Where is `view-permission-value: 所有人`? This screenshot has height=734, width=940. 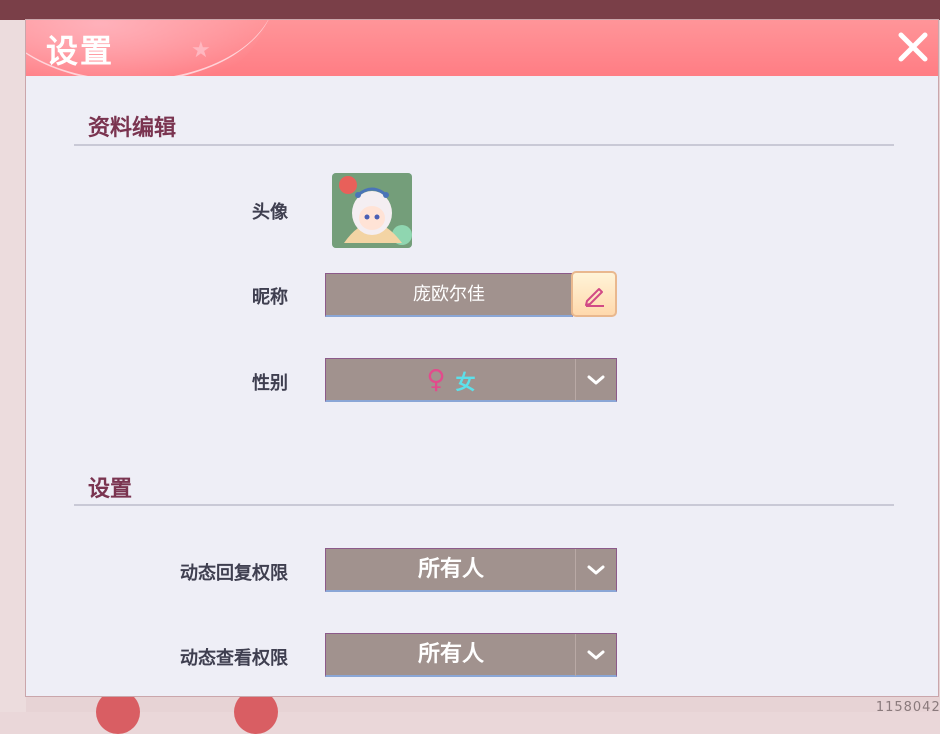 view-permission-value: 所有人 is located at coordinates (450, 654).